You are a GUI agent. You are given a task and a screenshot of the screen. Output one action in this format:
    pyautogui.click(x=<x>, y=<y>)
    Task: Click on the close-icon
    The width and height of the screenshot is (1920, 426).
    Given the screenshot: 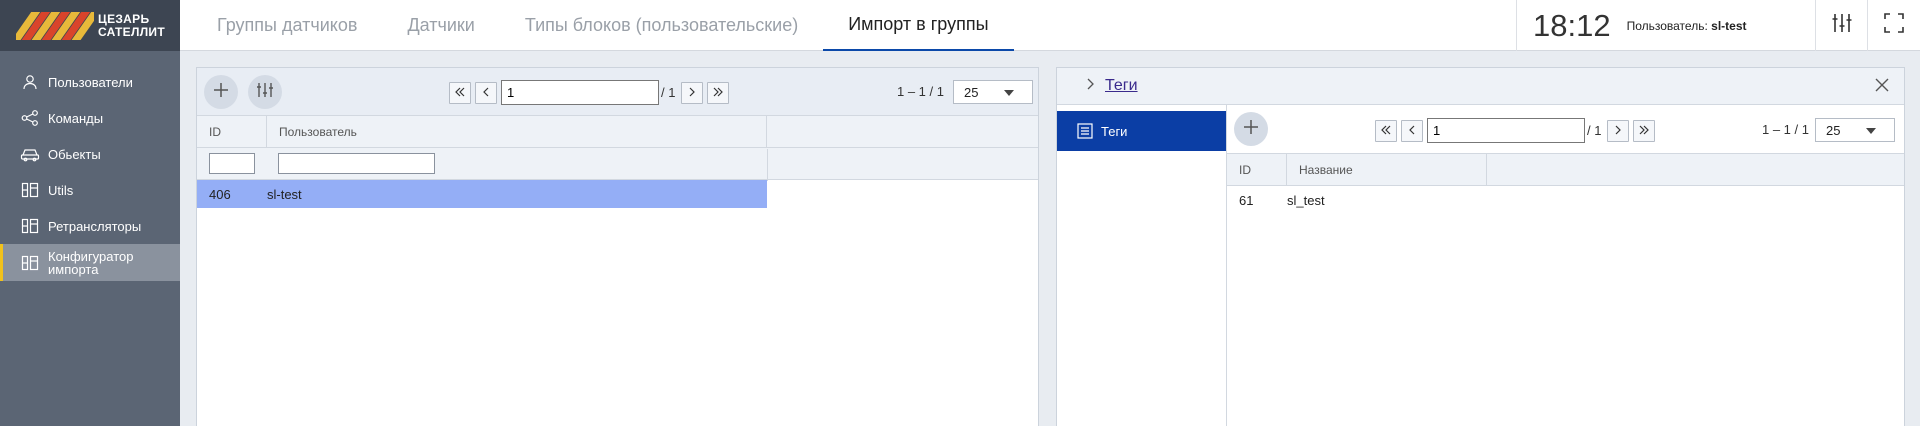 What is the action you would take?
    pyautogui.click(x=1883, y=86)
    